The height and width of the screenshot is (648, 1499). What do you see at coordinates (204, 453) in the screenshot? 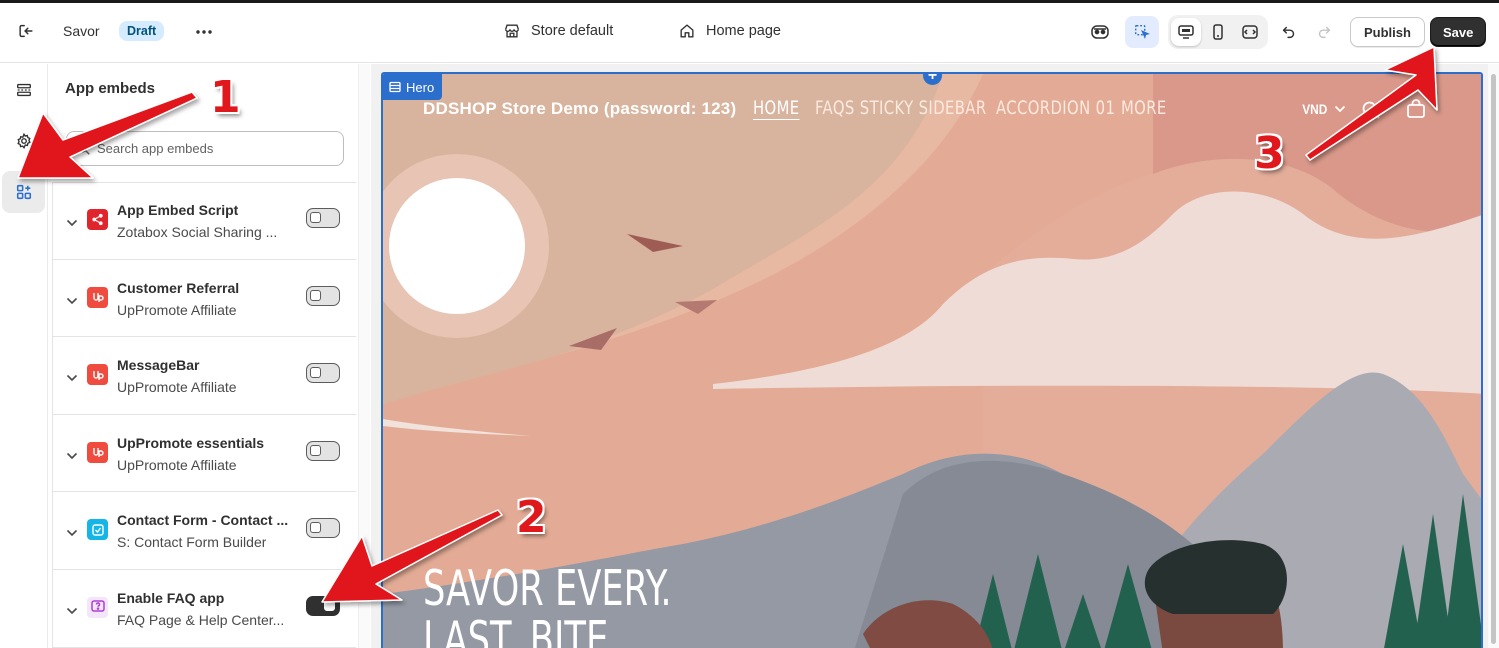
I see `embed-row: UpPromote essentials UpPromote Affiliate` at bounding box center [204, 453].